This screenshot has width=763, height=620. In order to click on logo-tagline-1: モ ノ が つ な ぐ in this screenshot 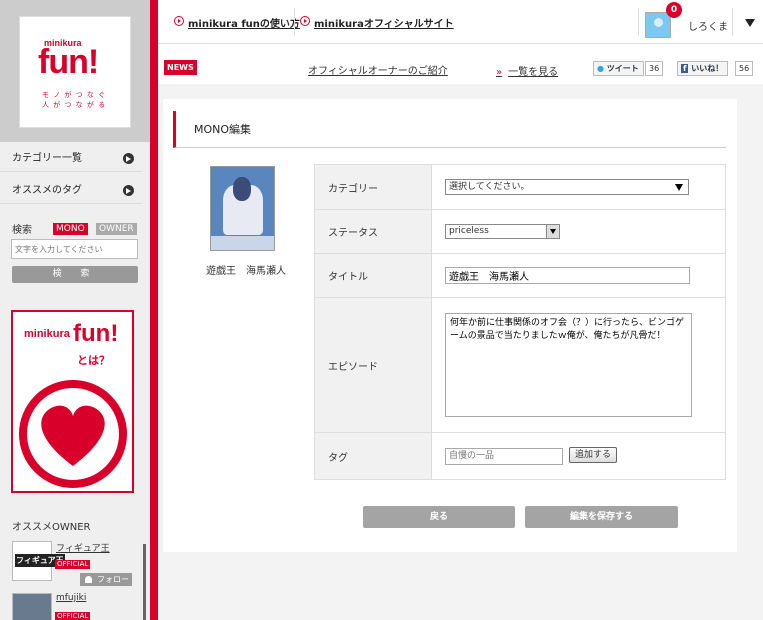, I will do `click(74, 95)`.